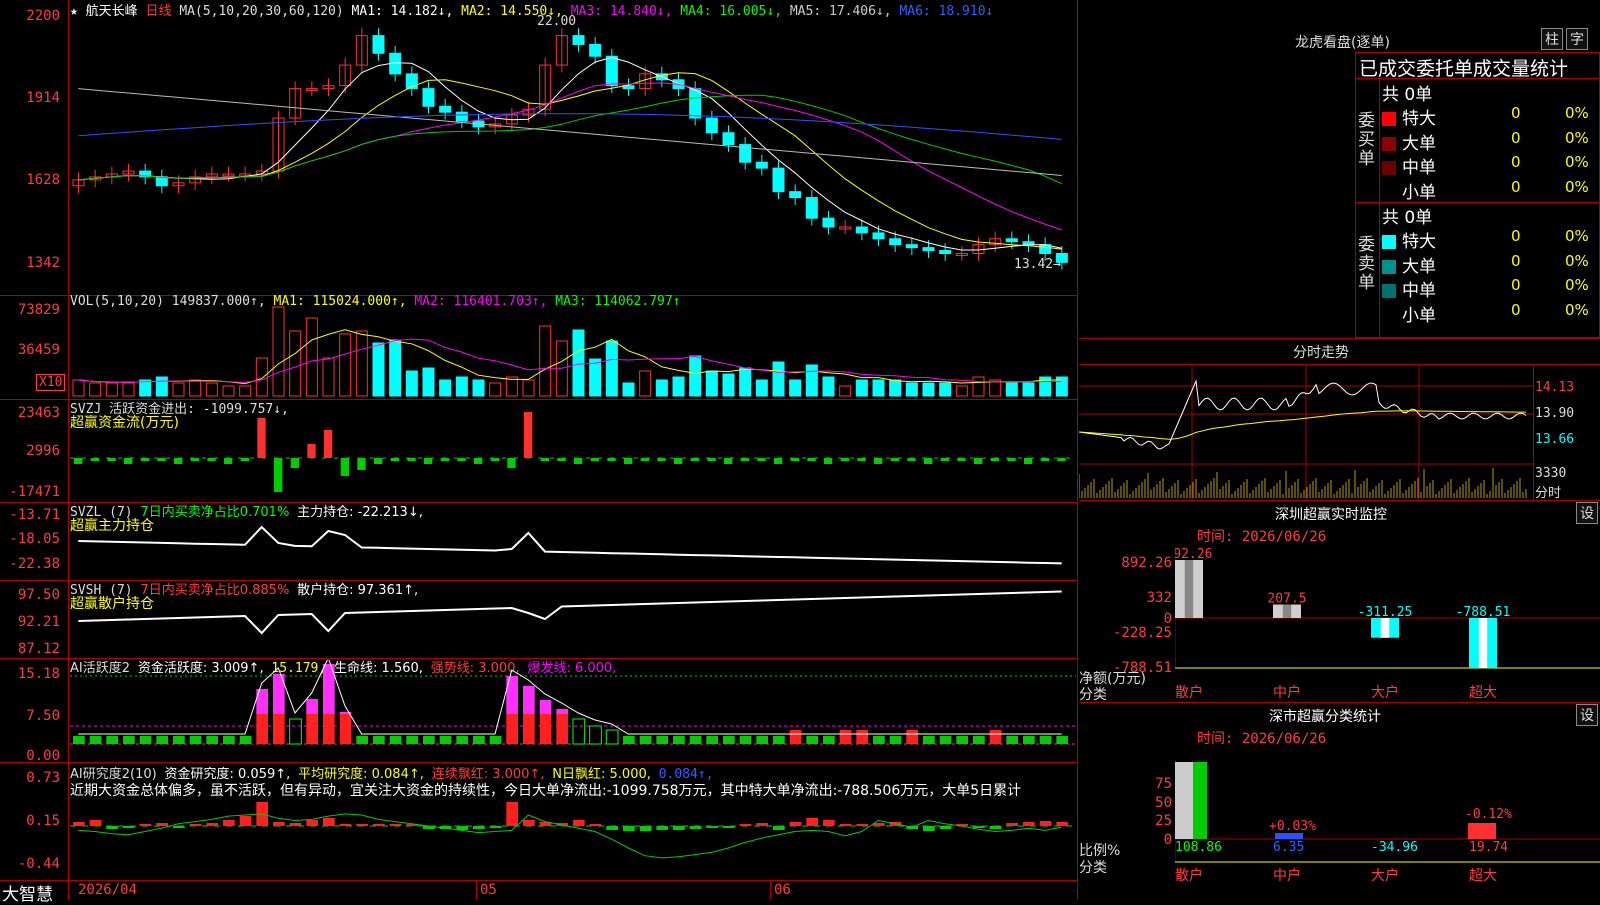 This screenshot has width=1600, height=905. Describe the element at coordinates (108, 890) in the screenshot. I see `x-tick-1: 2026/04` at that location.